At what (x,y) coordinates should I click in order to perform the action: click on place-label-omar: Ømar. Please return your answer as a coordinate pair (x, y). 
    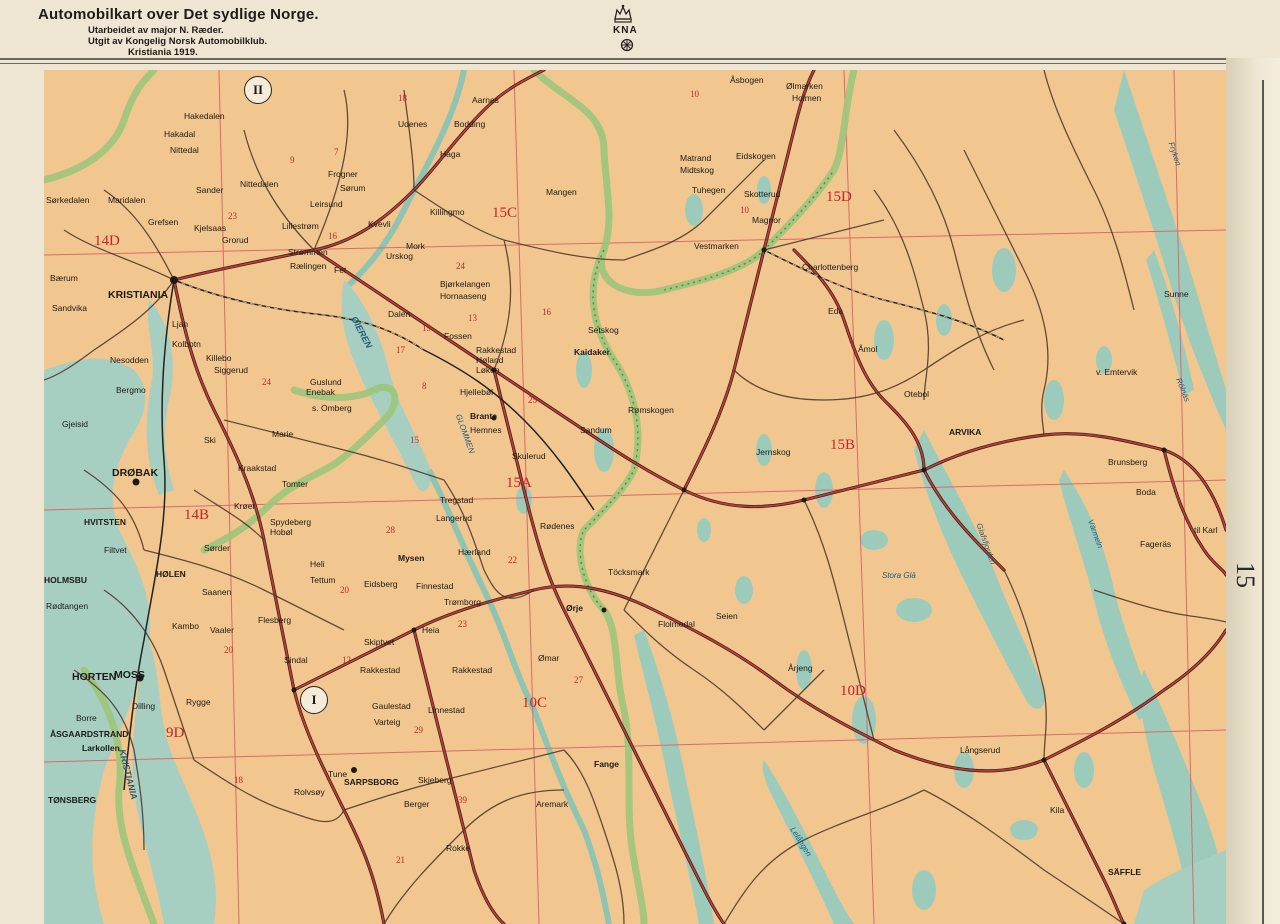
    Looking at the image, I should click on (549, 658).